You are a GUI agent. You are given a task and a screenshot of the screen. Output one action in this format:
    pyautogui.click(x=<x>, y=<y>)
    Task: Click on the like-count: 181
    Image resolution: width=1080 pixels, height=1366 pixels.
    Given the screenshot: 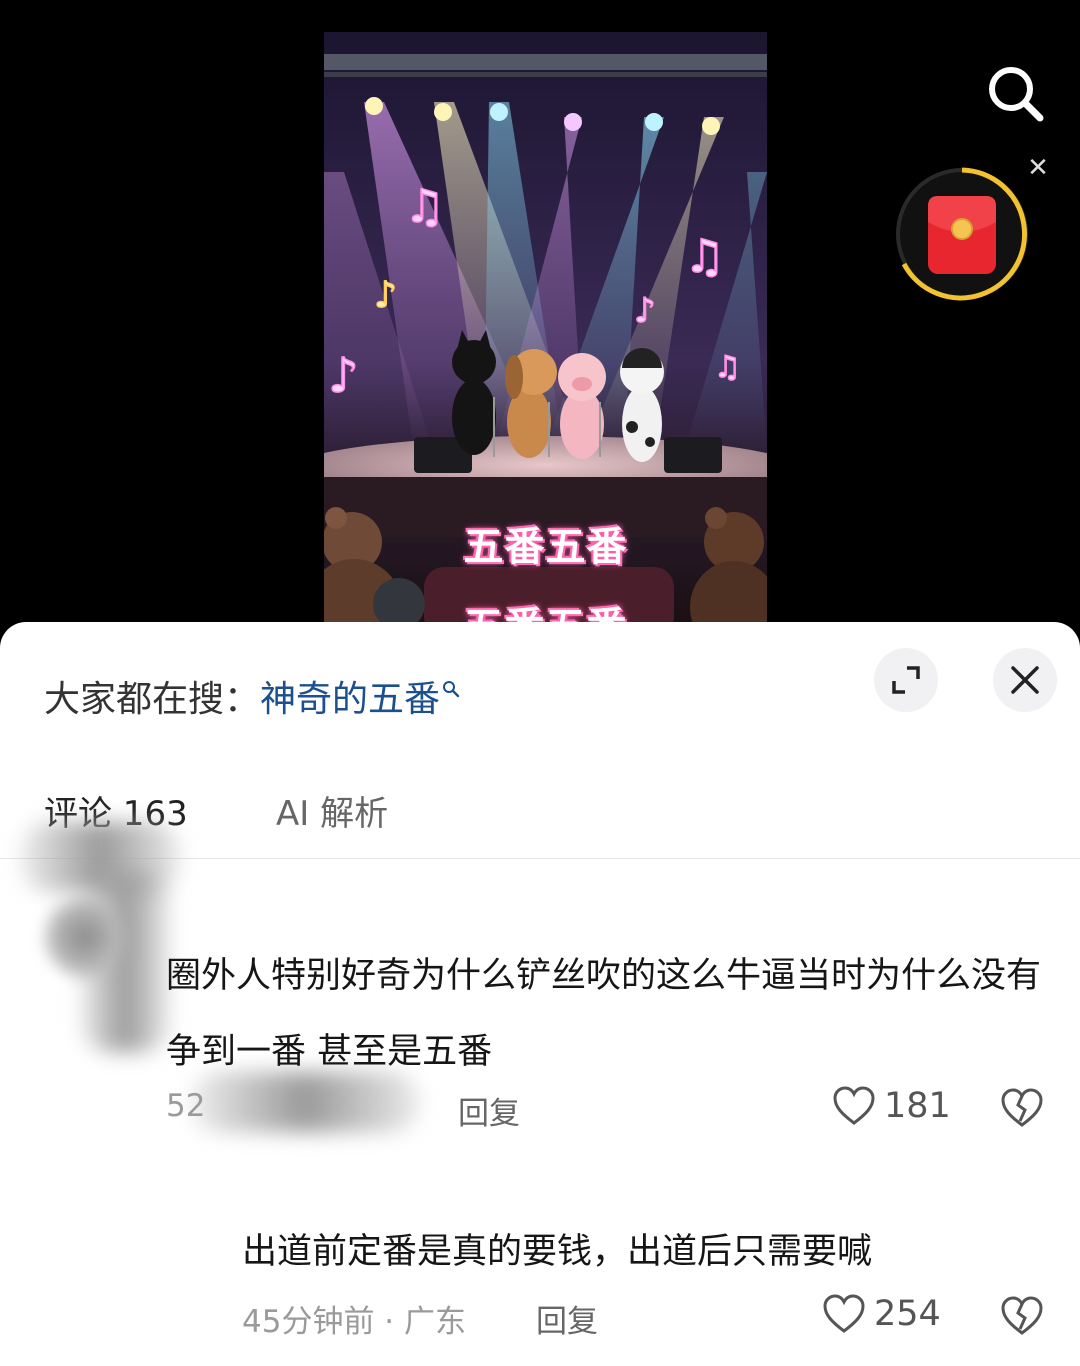 What is the action you would take?
    pyautogui.click(x=917, y=1106)
    